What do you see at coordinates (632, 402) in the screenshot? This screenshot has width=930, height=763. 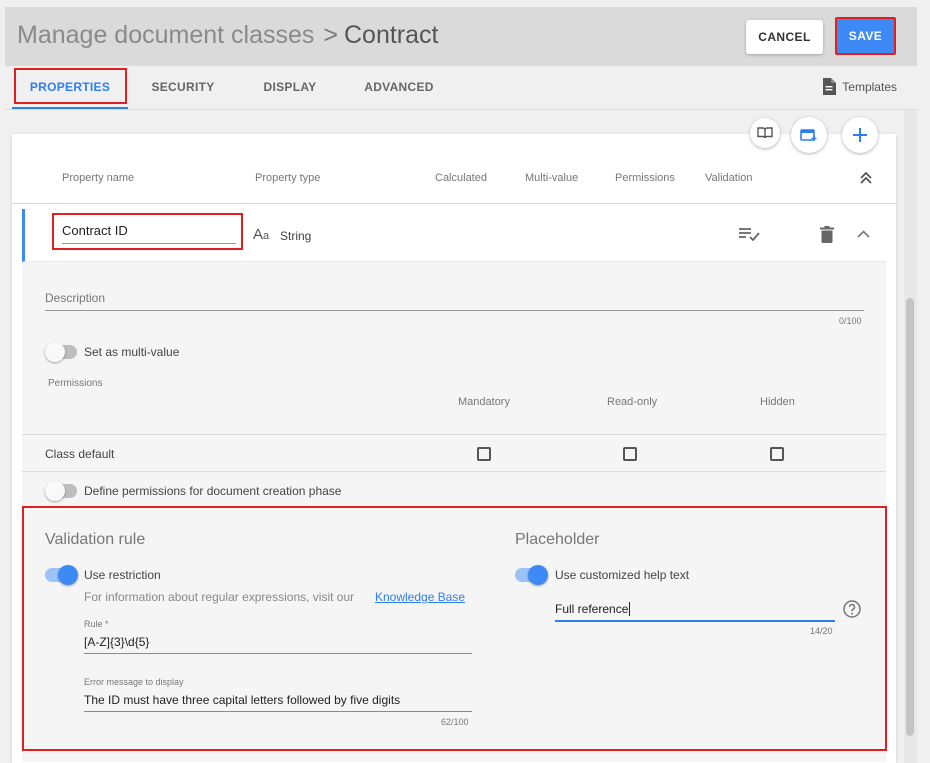 I see `perm-col-read-only: Read-only` at bounding box center [632, 402].